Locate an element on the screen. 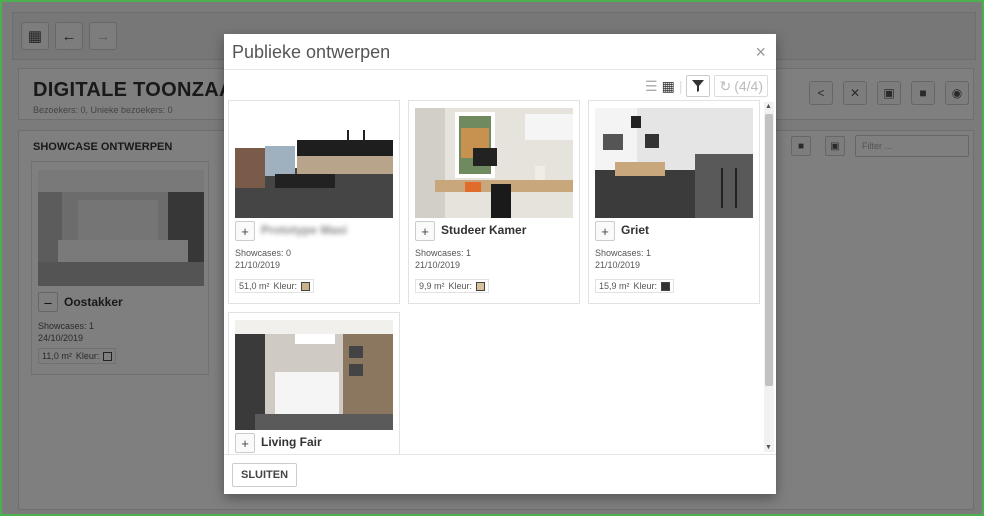  close-icon: × is located at coordinates (760, 52).